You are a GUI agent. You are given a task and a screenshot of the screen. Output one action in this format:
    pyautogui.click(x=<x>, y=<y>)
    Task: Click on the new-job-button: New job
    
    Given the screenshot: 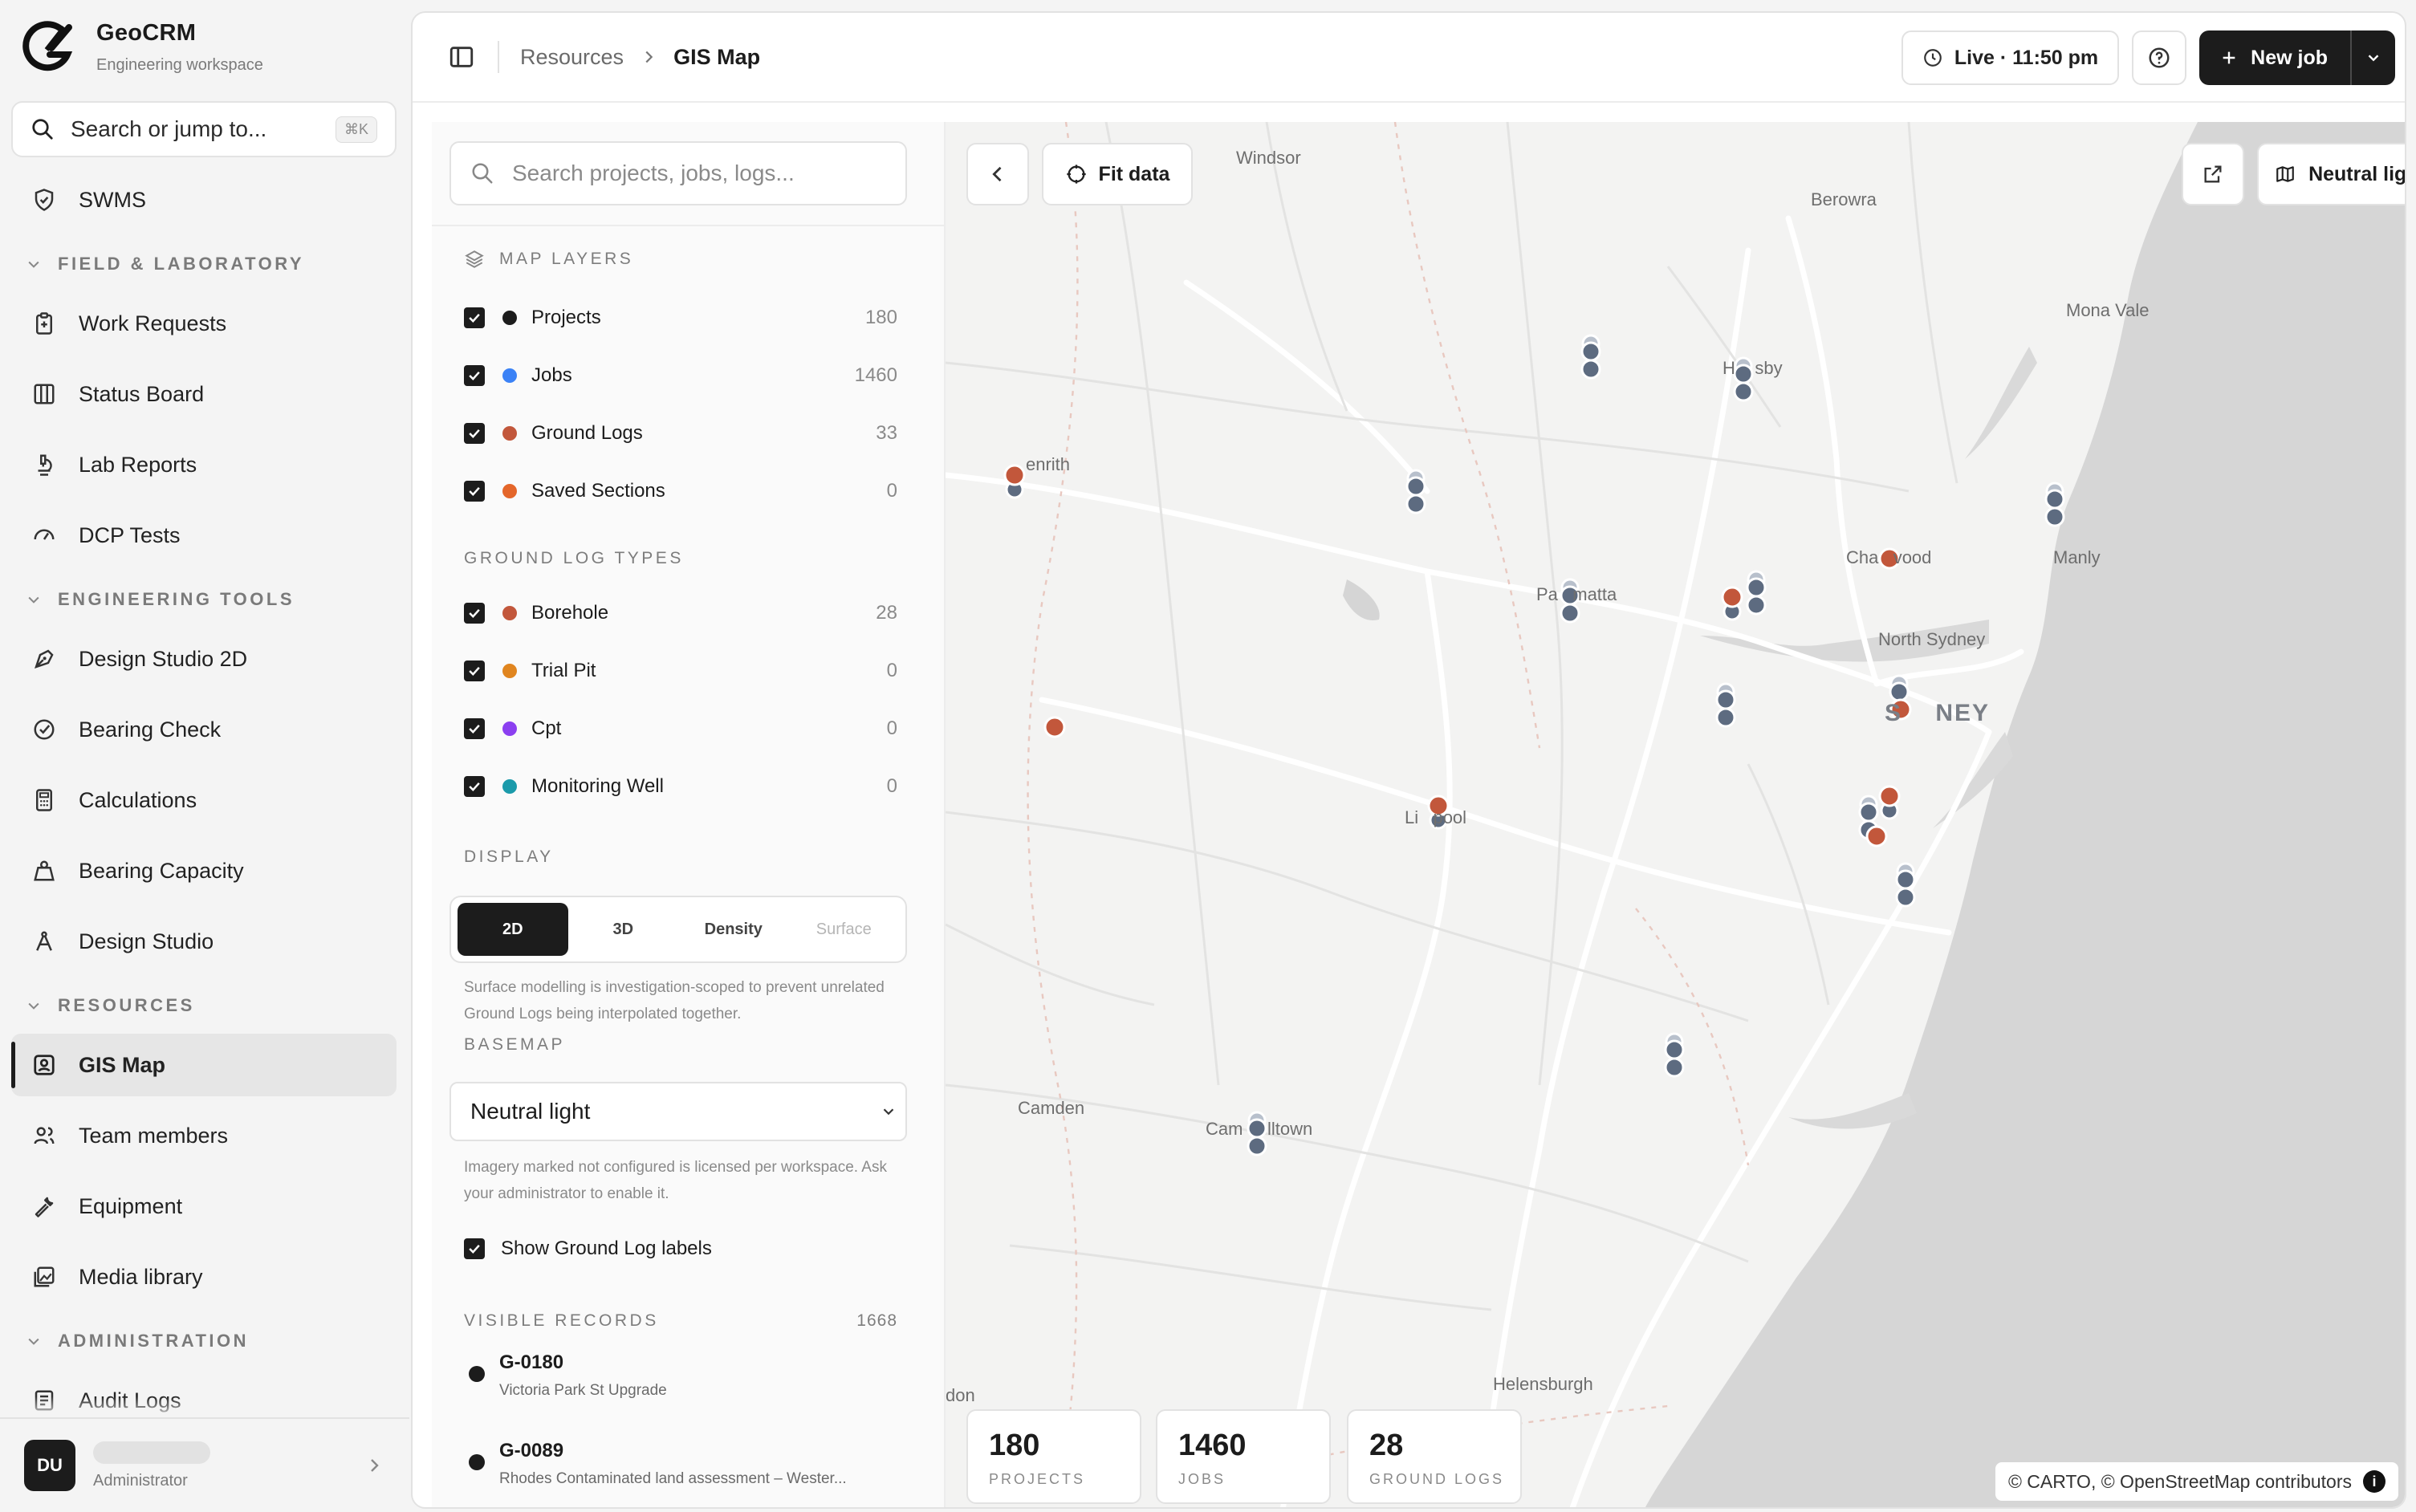 What is the action you would take?
    pyautogui.click(x=2297, y=57)
    